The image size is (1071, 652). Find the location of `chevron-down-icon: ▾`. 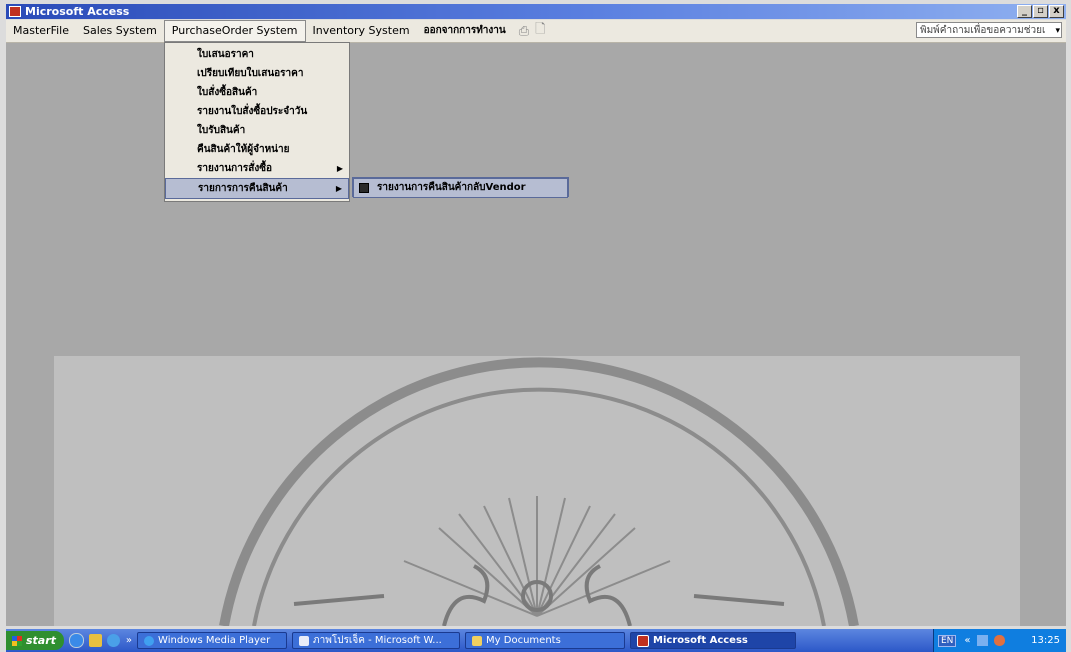

chevron-down-icon: ▾ is located at coordinates (1057, 30).